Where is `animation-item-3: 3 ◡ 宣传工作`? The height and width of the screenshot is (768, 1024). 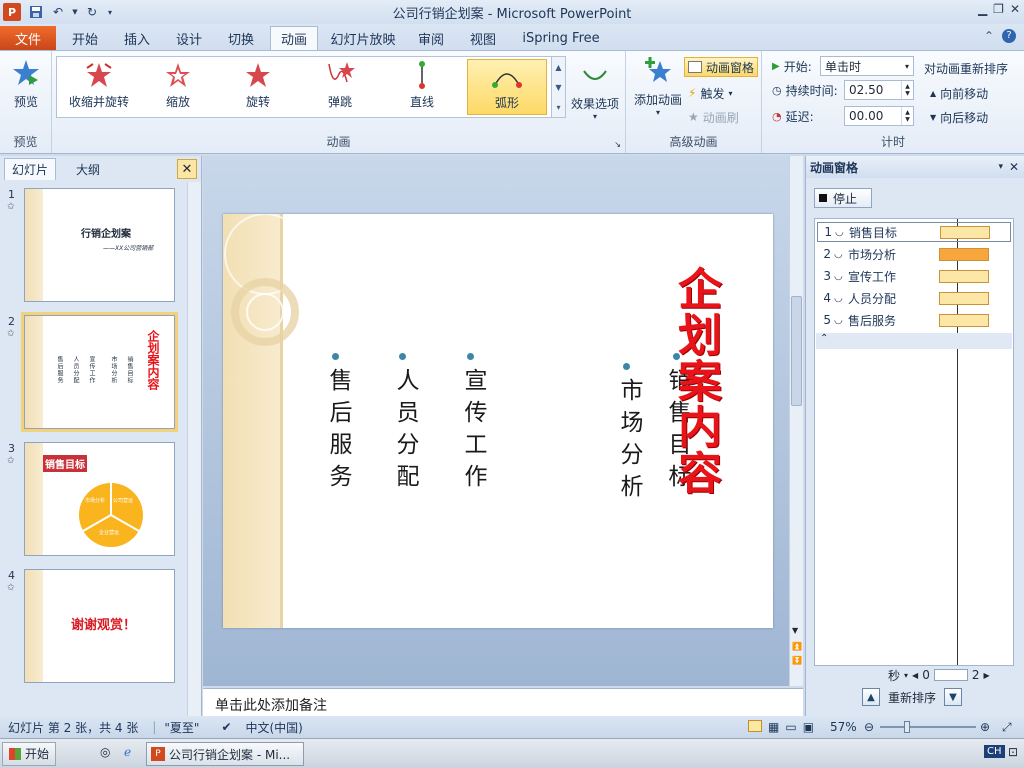 animation-item-3: 3 ◡ 宣传工作 is located at coordinates (914, 276).